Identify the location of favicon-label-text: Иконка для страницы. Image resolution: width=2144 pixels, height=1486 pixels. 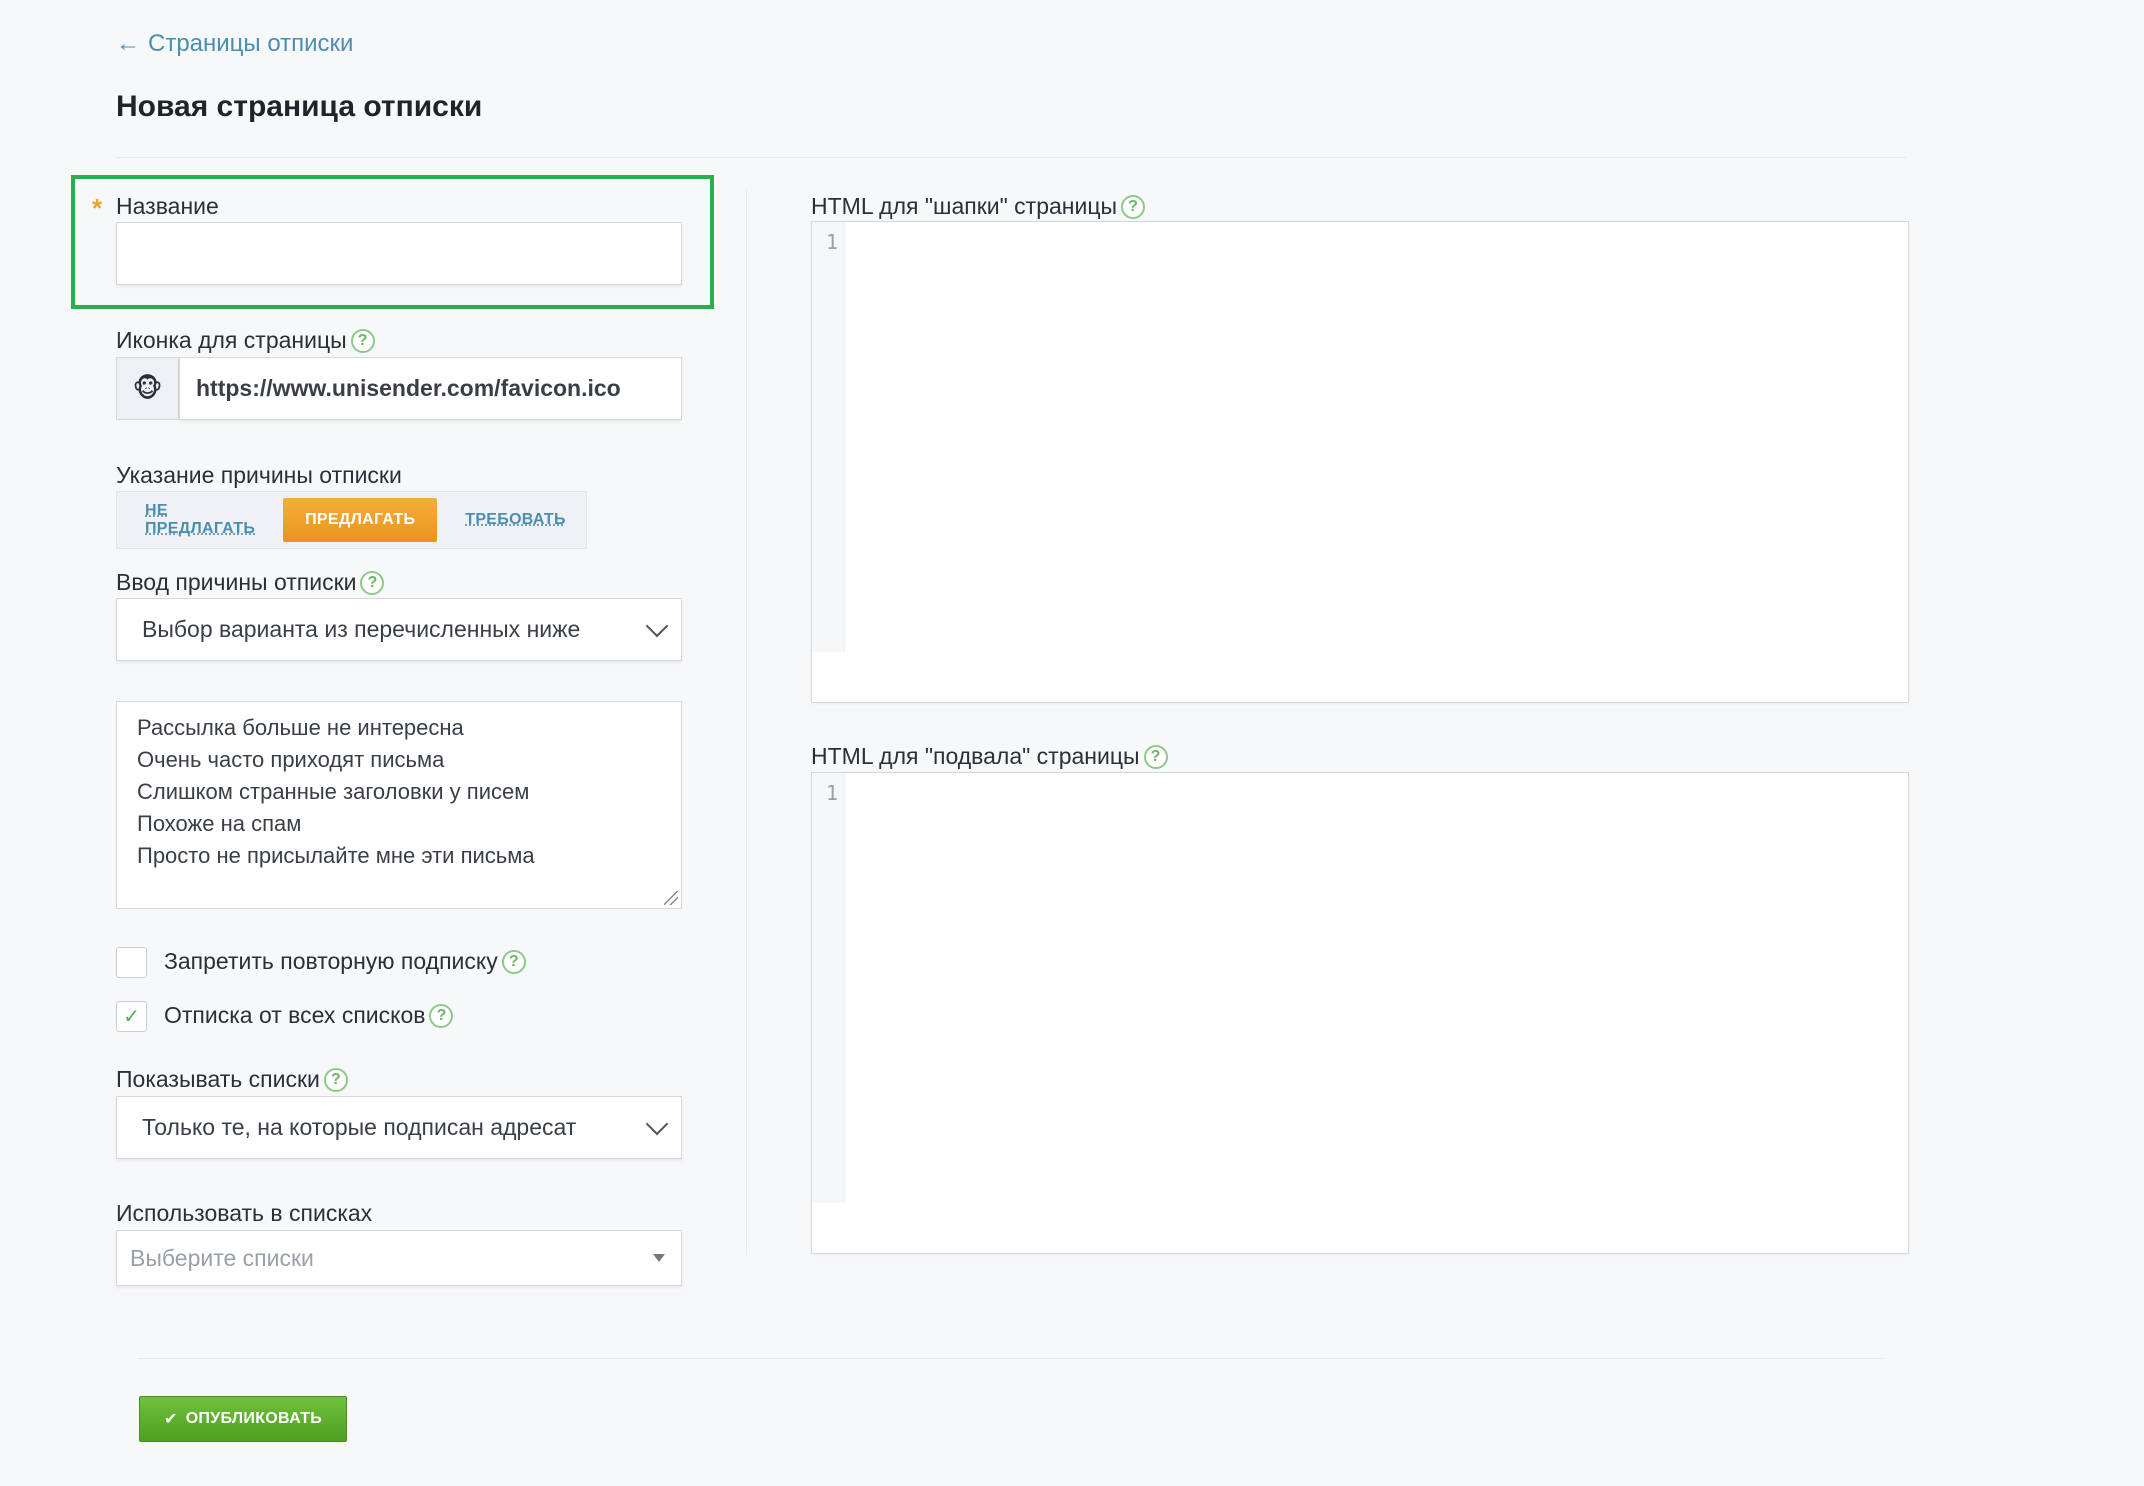
(231, 340).